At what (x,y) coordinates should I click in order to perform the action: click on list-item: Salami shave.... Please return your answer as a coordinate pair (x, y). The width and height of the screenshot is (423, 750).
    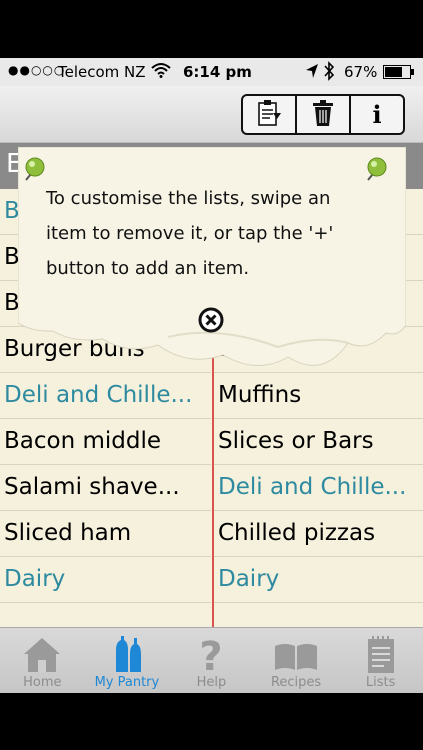
    Looking at the image, I should click on (105, 488).